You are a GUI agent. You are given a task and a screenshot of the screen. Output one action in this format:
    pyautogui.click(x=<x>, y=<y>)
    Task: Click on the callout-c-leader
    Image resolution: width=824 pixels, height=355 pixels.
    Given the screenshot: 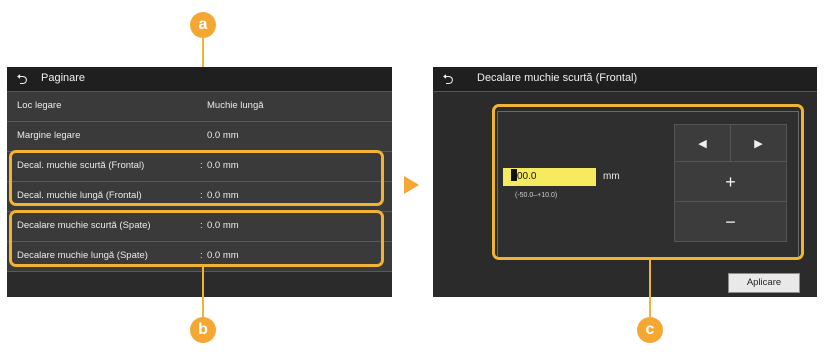 What is the action you would take?
    pyautogui.click(x=650, y=288)
    